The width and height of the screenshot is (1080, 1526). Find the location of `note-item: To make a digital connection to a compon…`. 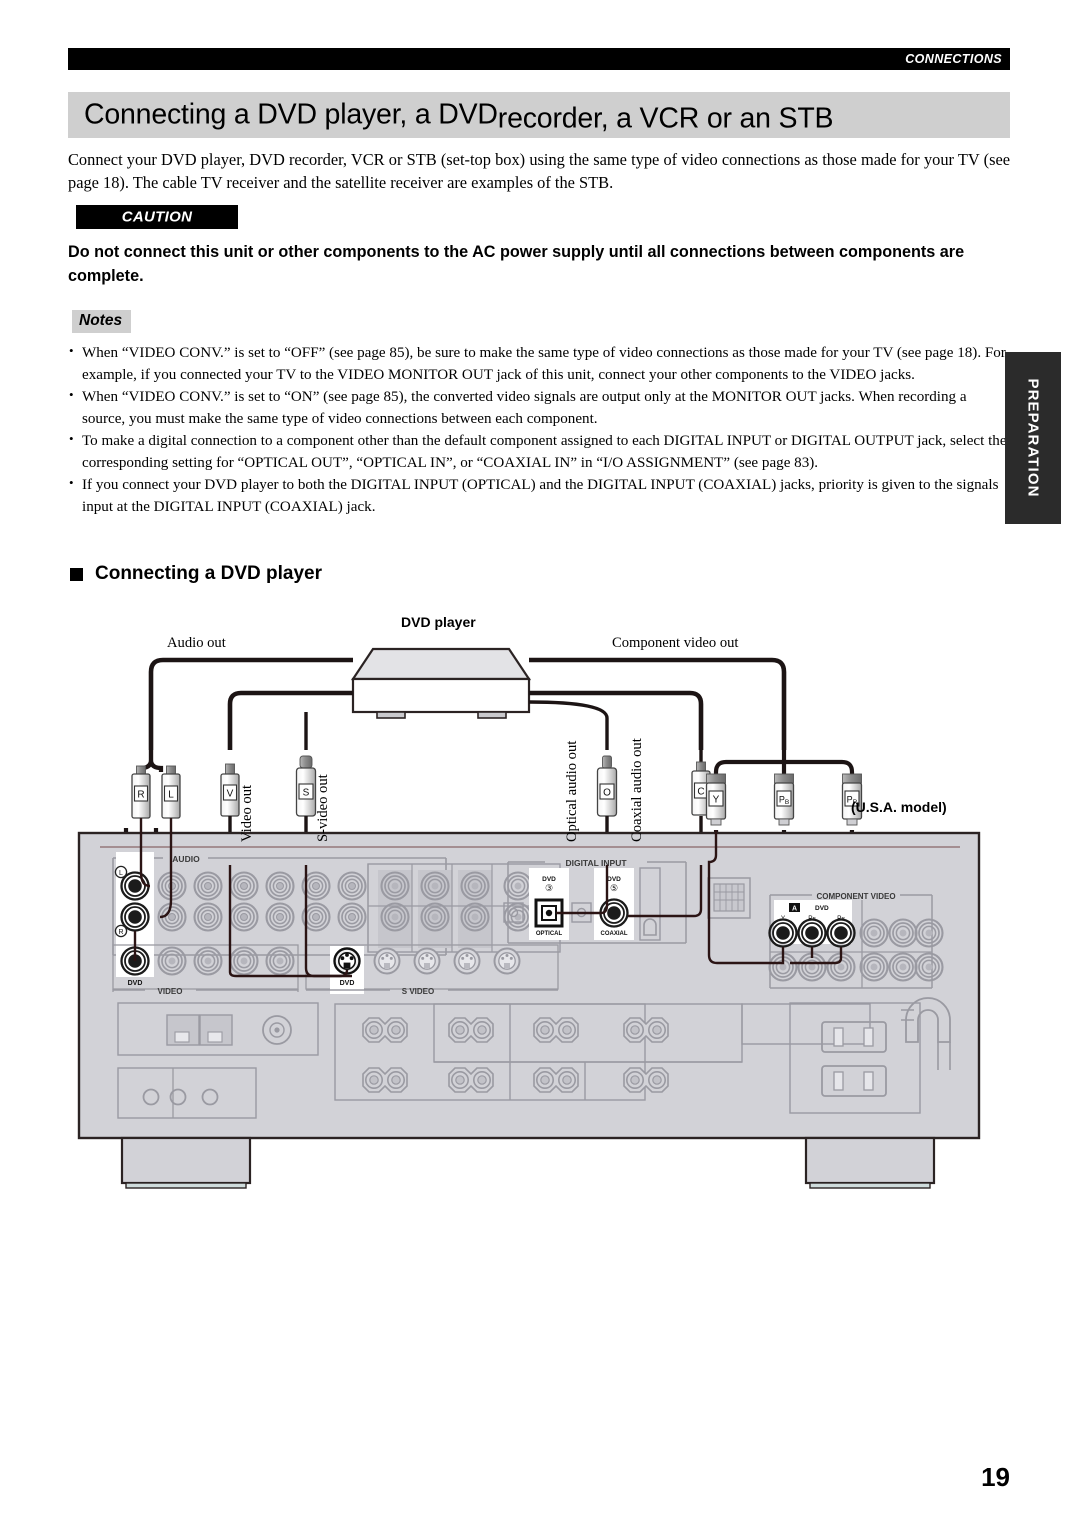

note-item: To make a digital connection to a compon… is located at coordinates (539, 452).